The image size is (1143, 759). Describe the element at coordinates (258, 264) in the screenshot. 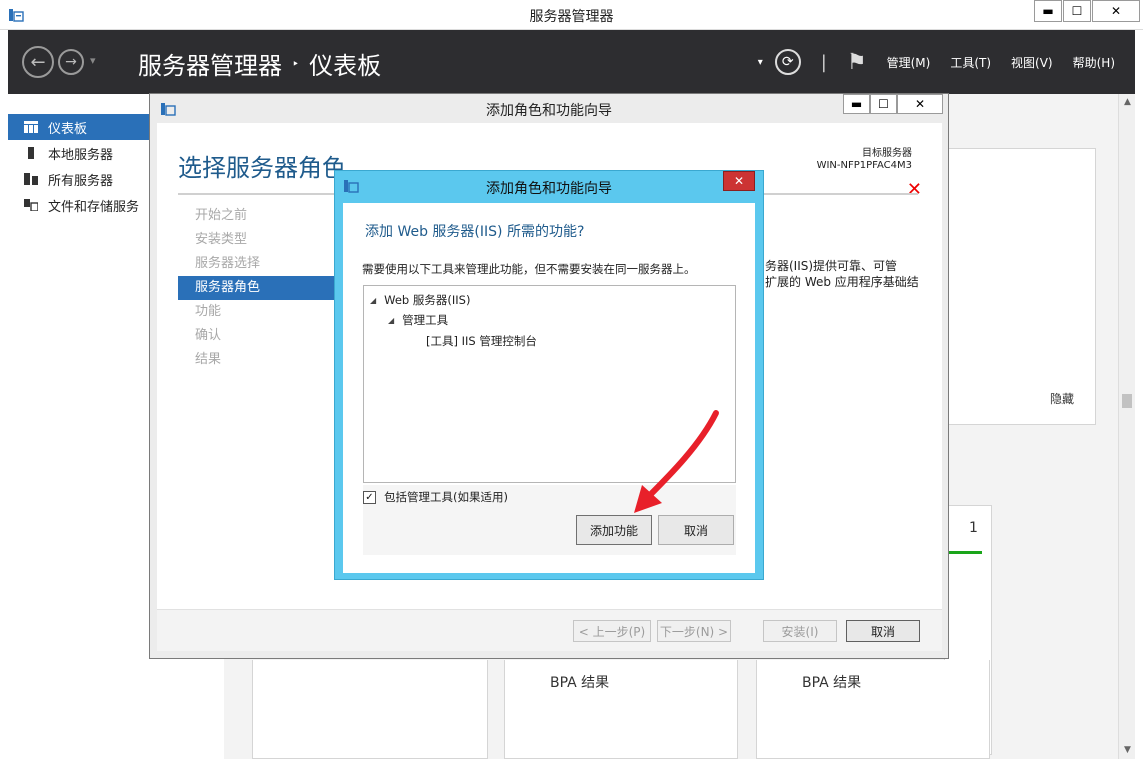

I see `step-server-selection: 服务器选择` at that location.